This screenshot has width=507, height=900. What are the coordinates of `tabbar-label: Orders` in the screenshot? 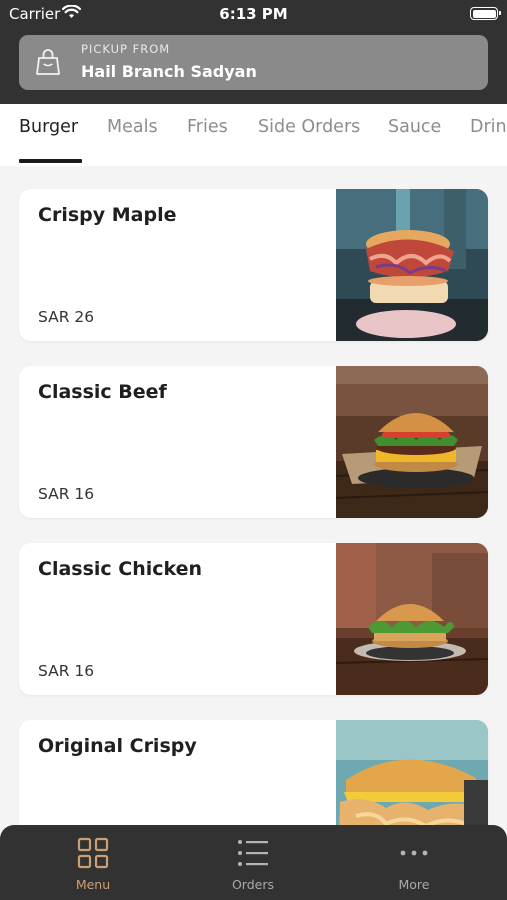 It's located at (253, 884).